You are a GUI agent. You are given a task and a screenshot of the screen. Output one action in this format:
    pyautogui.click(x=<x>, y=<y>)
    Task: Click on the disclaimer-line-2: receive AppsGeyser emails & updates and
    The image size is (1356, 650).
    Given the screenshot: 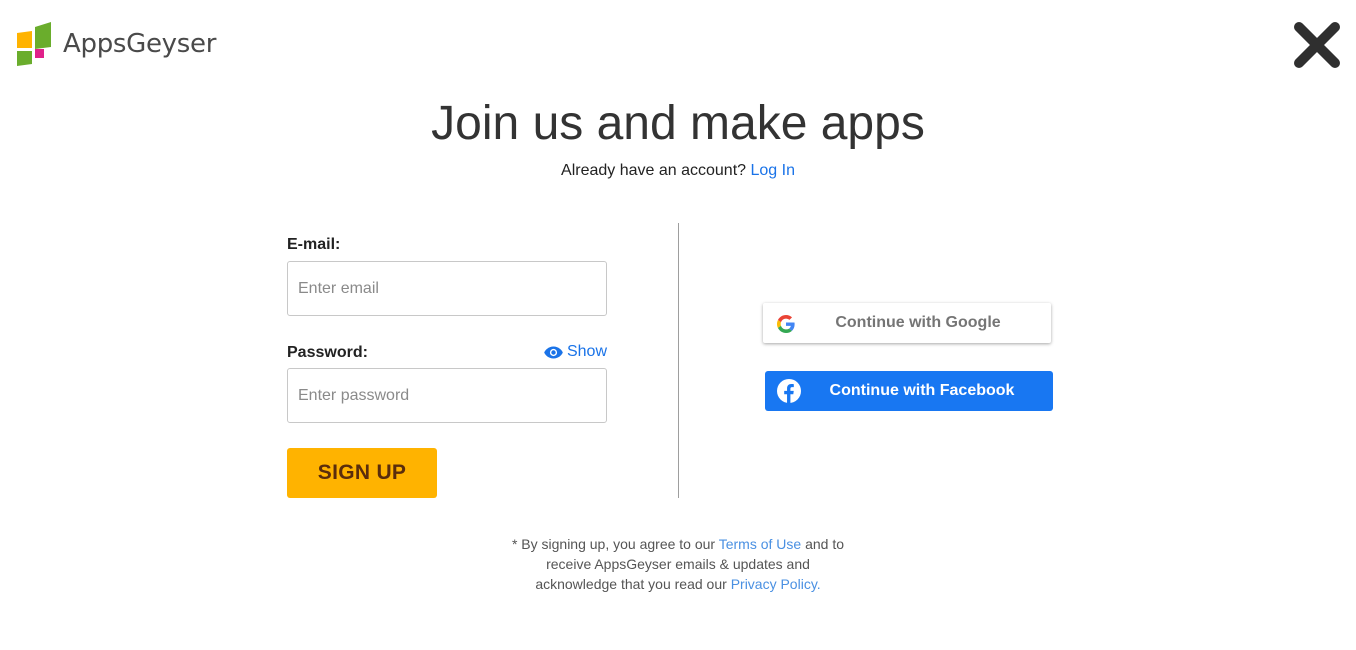 What is the action you would take?
    pyautogui.click(x=678, y=564)
    